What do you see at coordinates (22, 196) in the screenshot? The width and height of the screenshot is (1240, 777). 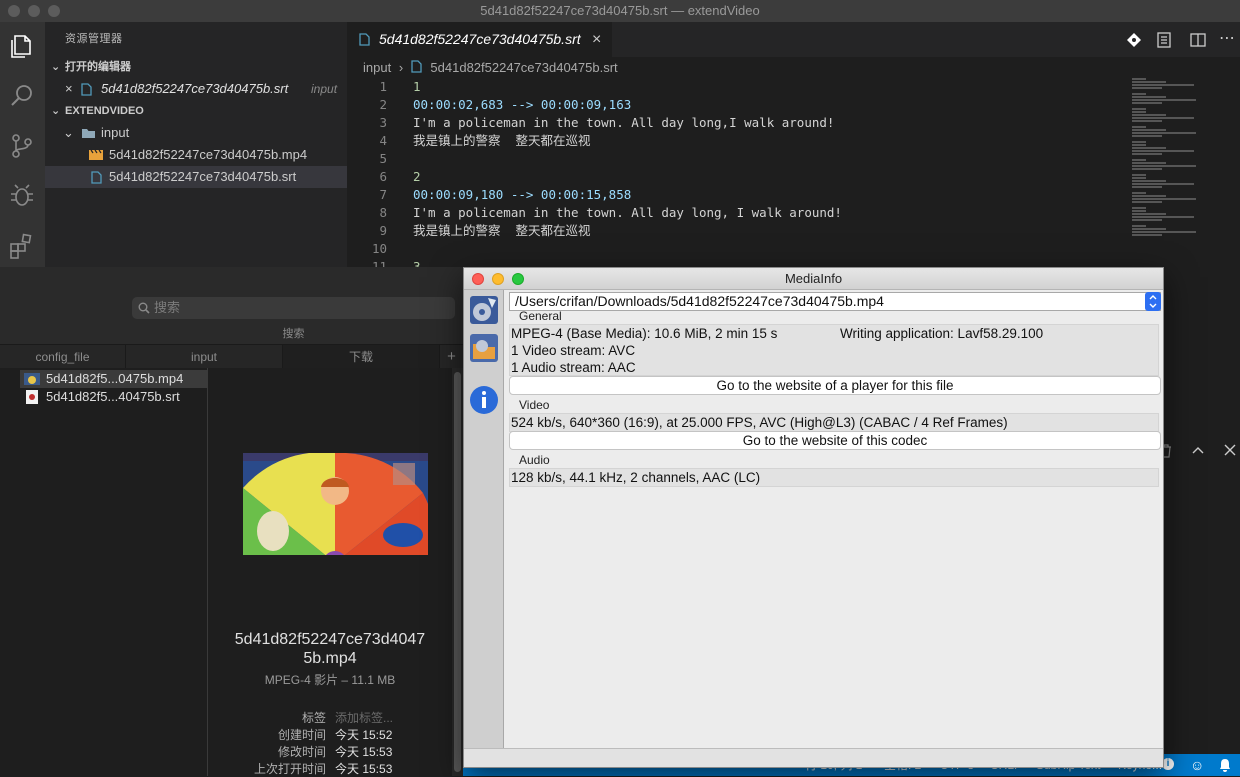 I see `debug-icon` at bounding box center [22, 196].